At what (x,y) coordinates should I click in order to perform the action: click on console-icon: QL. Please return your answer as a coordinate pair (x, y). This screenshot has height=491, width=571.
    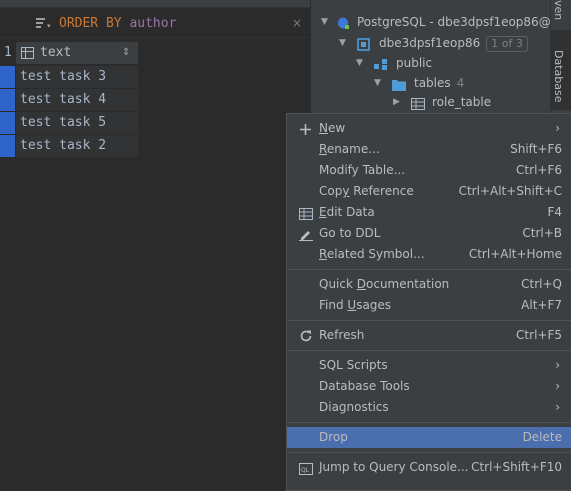
    Looking at the image, I should click on (306, 468).